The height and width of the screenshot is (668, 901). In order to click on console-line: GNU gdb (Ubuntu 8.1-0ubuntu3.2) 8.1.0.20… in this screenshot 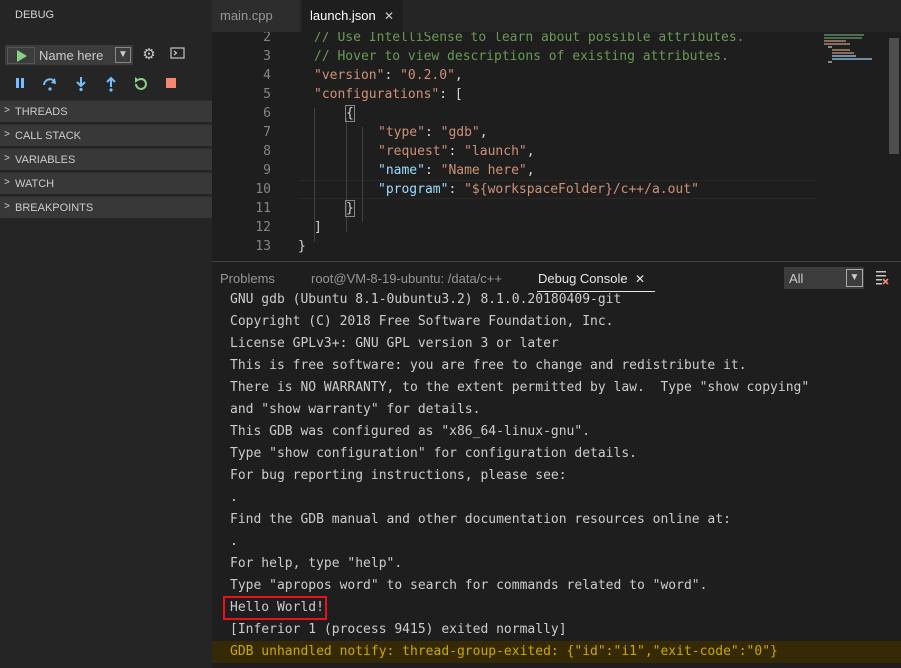, I will do `click(426, 299)`.